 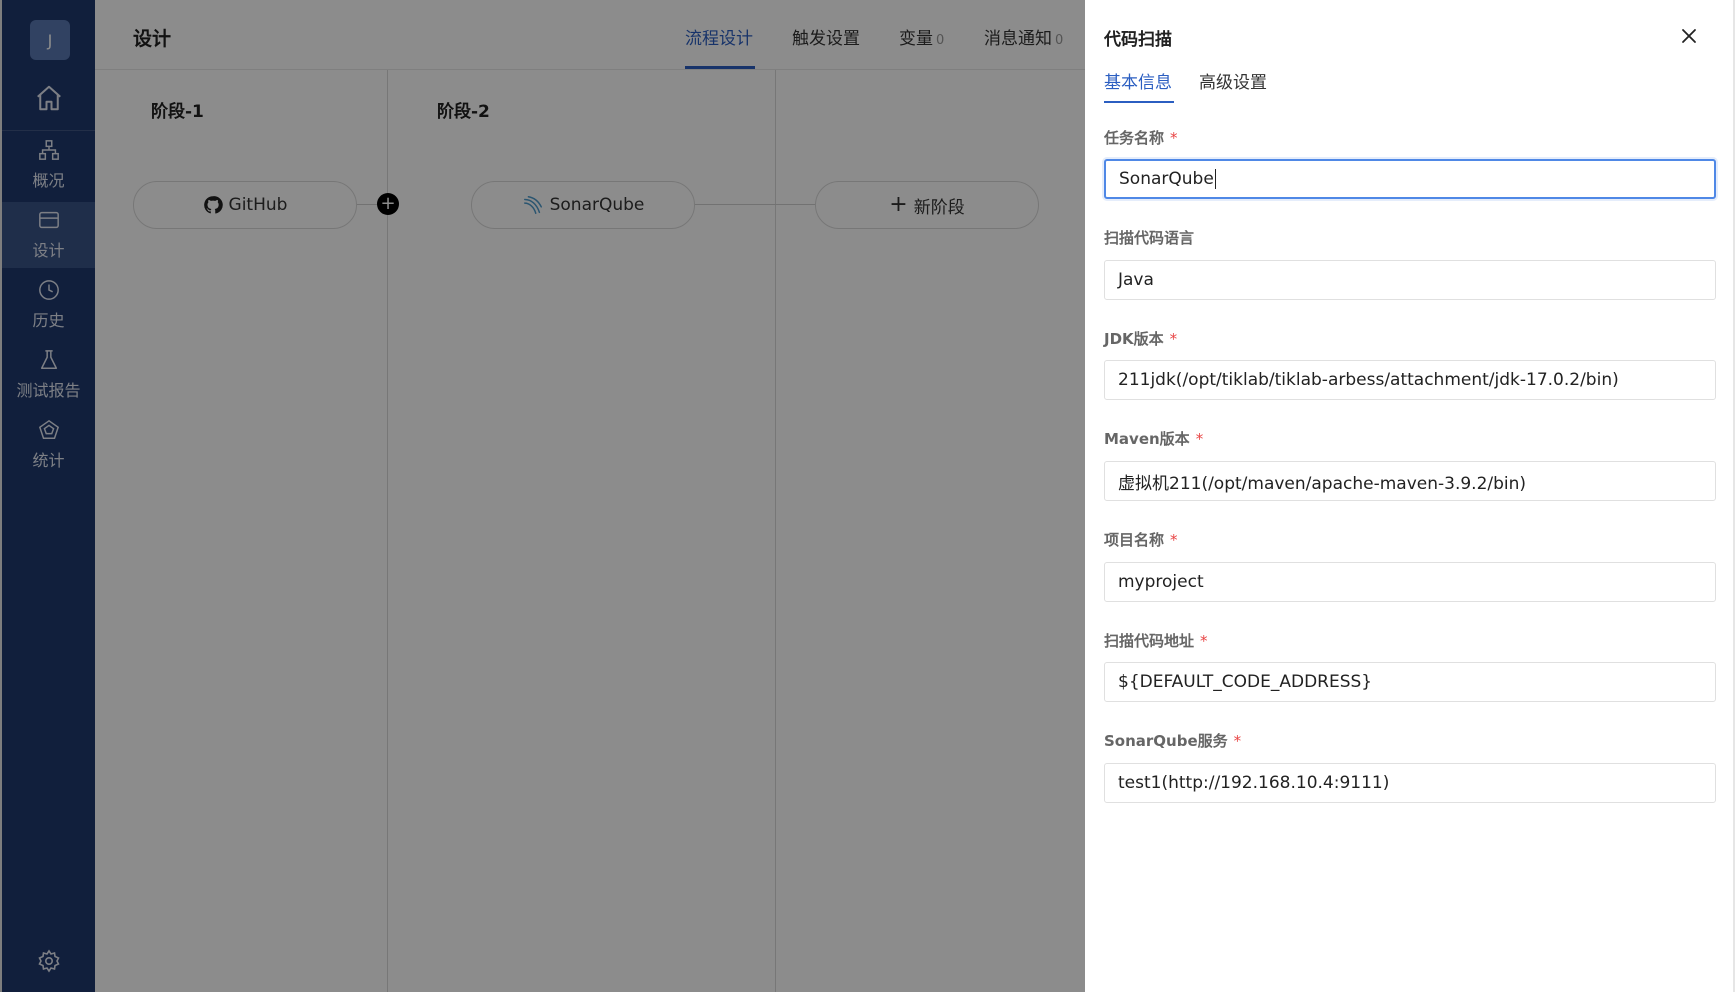 I want to click on drawer-title: 代码扫描, so click(x=1138, y=40).